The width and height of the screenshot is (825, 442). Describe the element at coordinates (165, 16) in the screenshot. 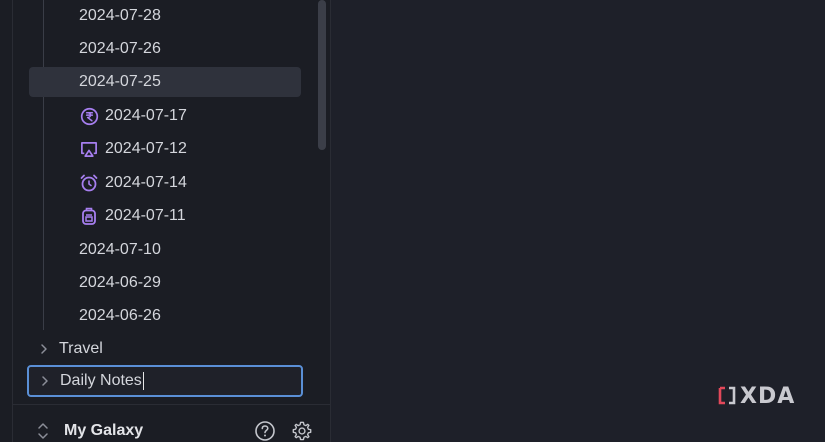

I see `note-item: 2024-07-28` at that location.